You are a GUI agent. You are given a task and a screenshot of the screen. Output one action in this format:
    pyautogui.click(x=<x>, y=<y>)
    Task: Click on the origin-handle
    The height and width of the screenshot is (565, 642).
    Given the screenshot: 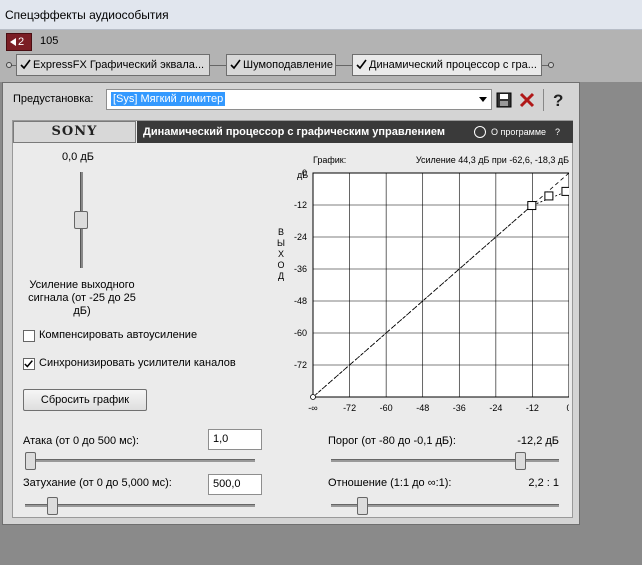 What is the action you would take?
    pyautogui.click(x=313, y=397)
    